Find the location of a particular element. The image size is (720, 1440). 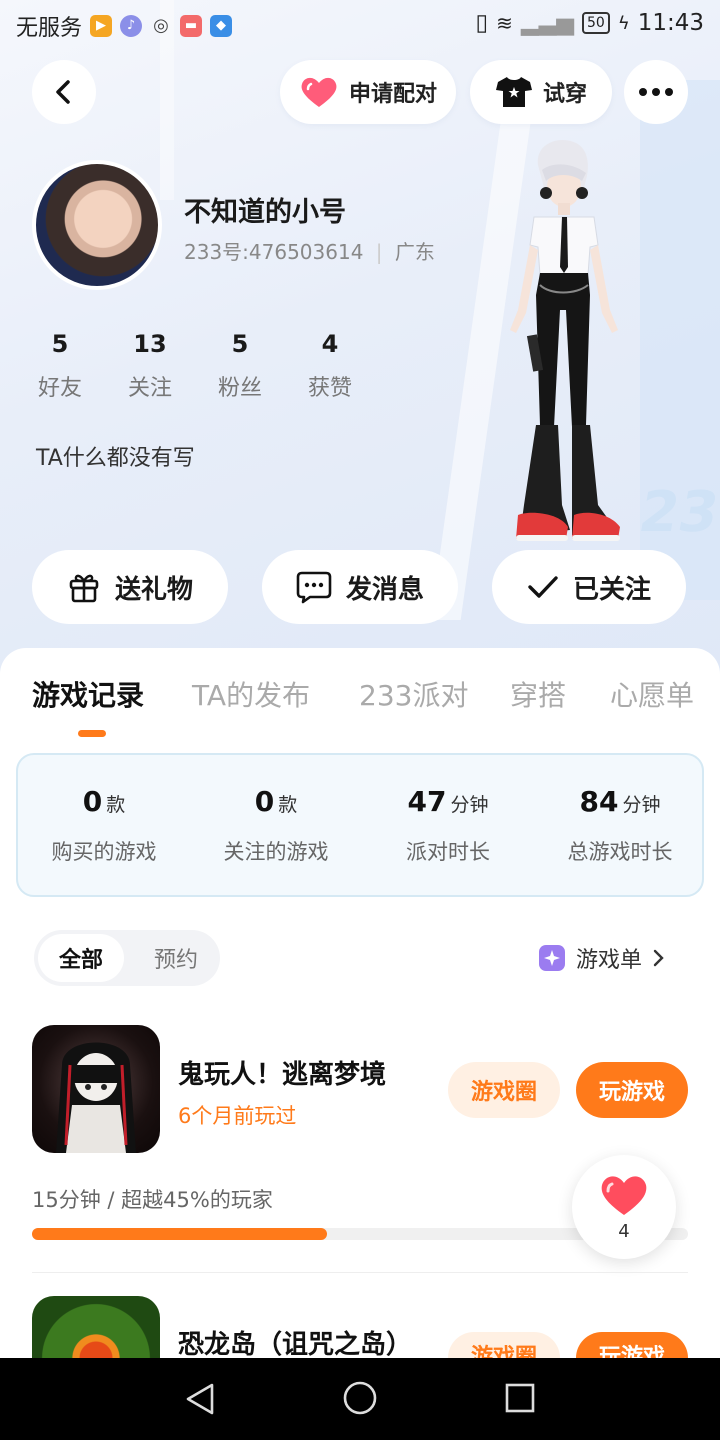

summary-value: 47 is located at coordinates (427, 801).